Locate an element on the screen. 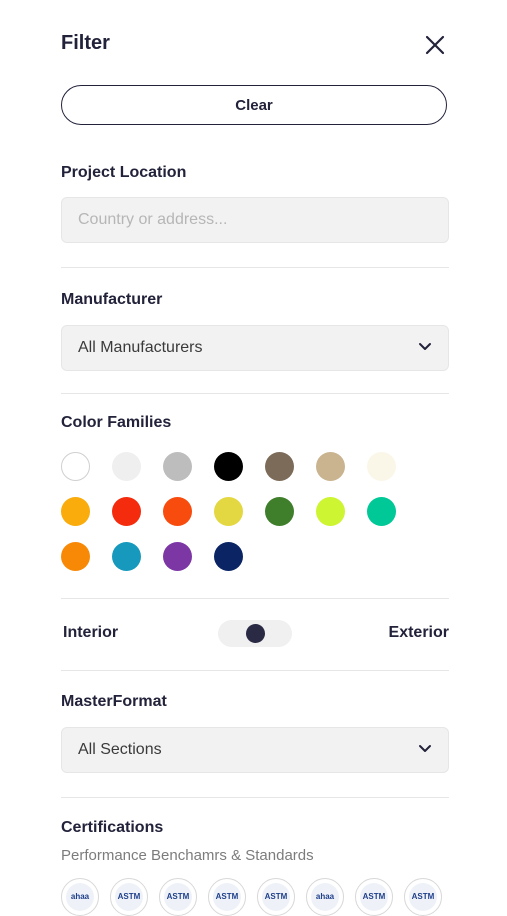  certifications-subtitle: Performance Benchamrs & Standards is located at coordinates (187, 855).